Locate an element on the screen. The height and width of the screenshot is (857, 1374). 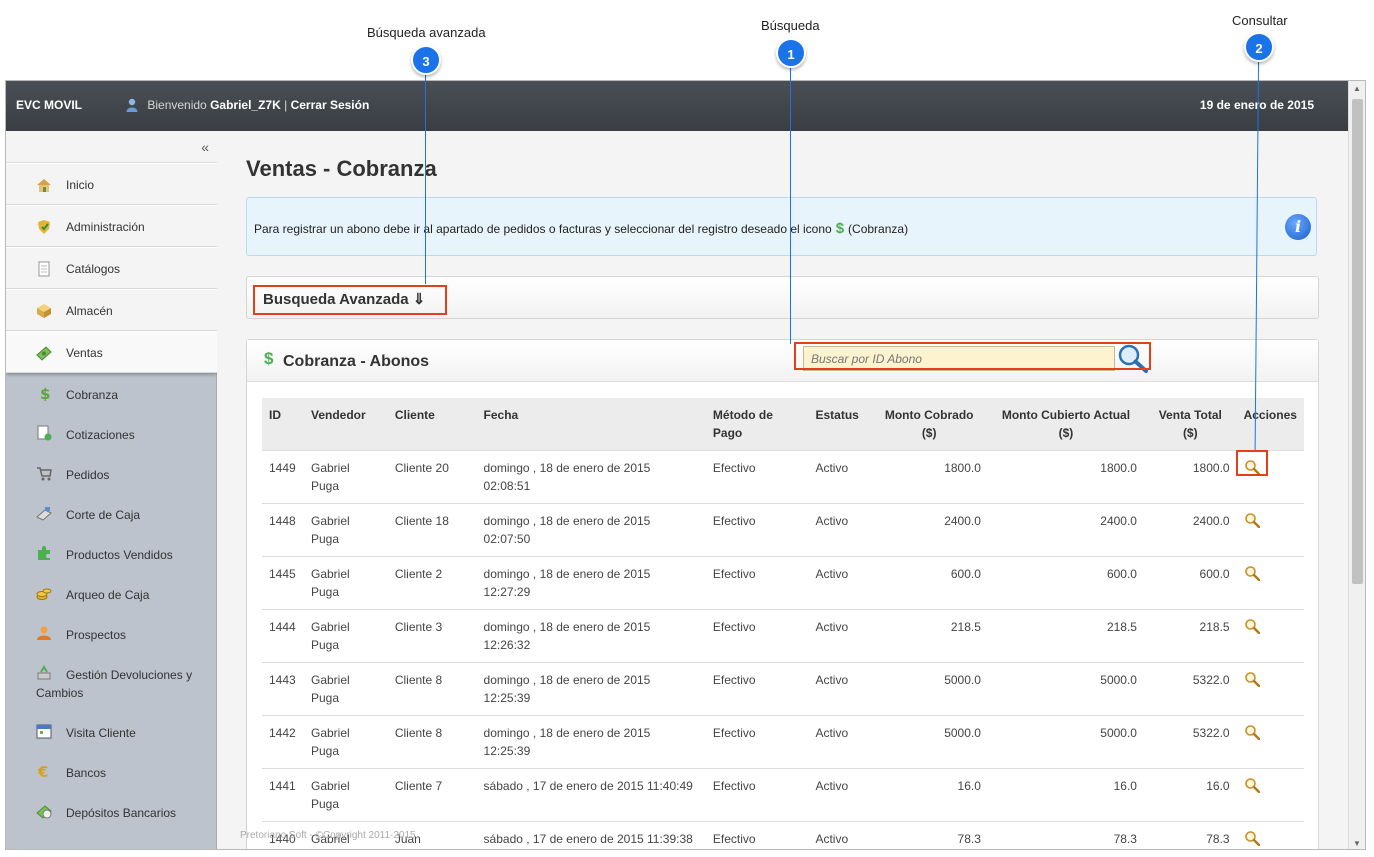
callout-label-search: Búsqueda is located at coordinates (790, 25).